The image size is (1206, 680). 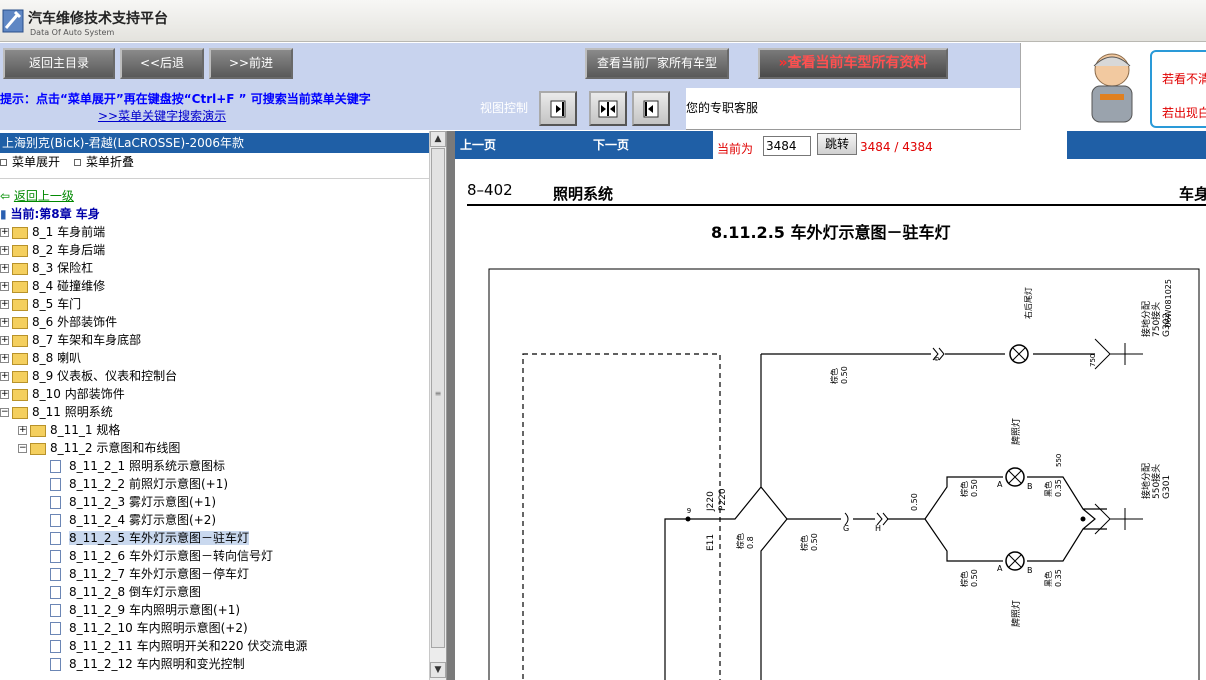 What do you see at coordinates (50, 214) in the screenshot?
I see `current-chapter: ▮ 当前:第8章 车身` at bounding box center [50, 214].